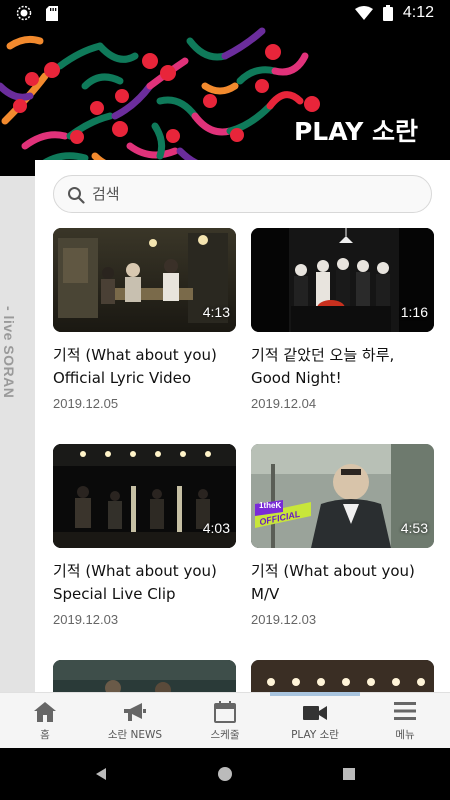 This screenshot has height=800, width=450. I want to click on video-duration: 4:13, so click(216, 312).